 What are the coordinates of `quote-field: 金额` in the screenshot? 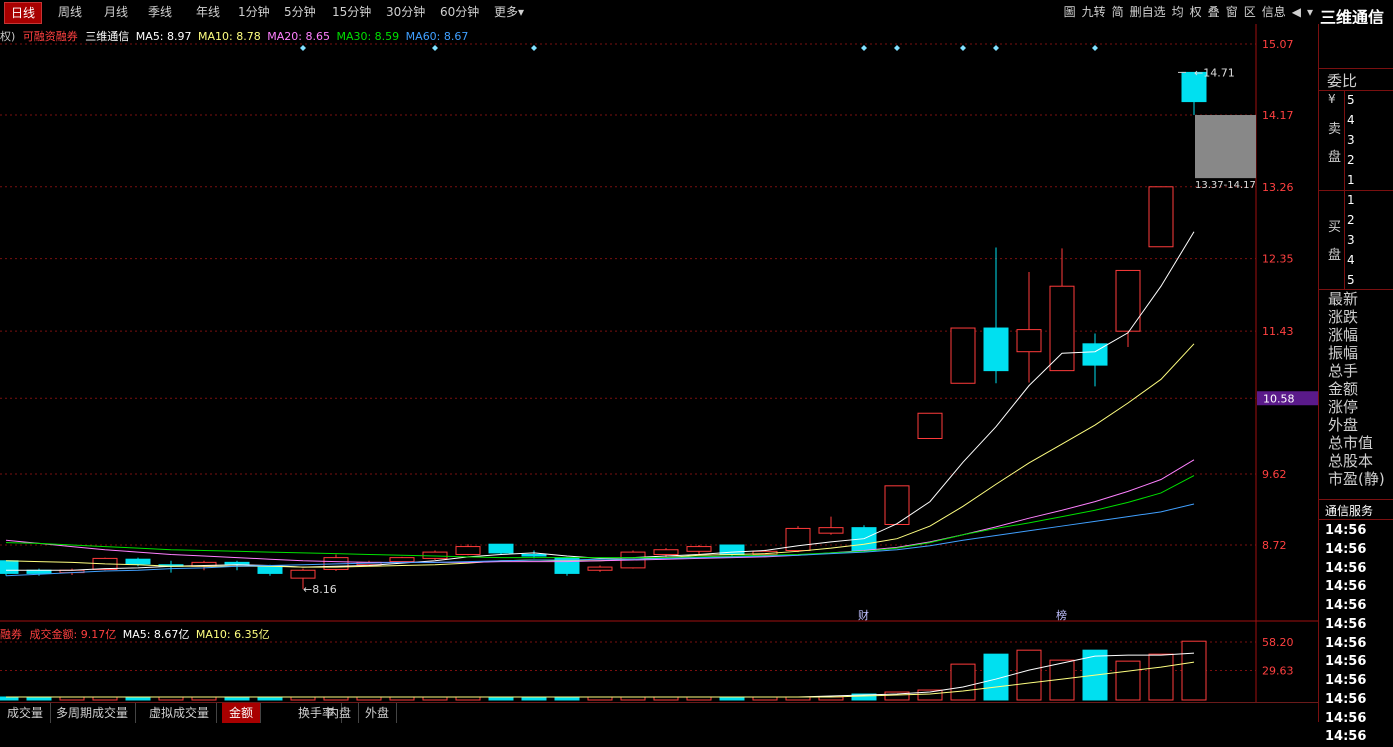 It's located at (1343, 389).